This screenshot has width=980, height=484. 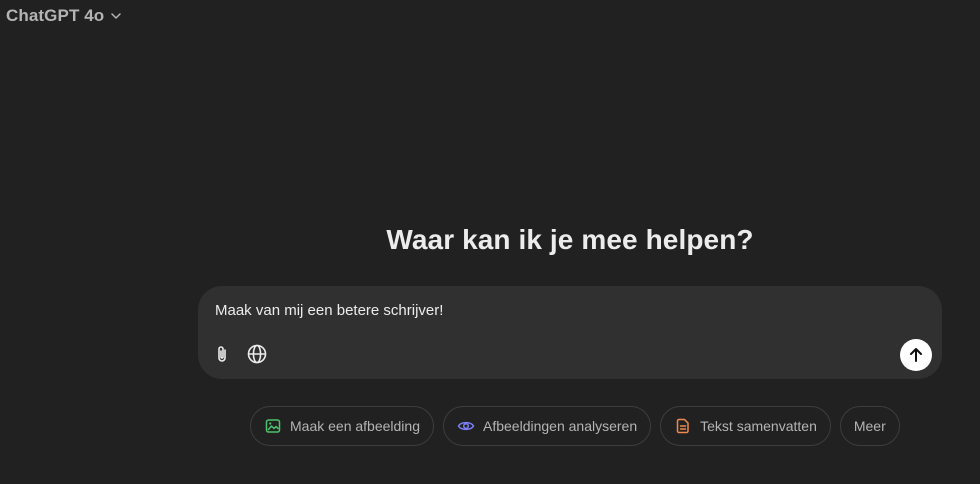 I want to click on suggestion-more: Meer, so click(x=869, y=426).